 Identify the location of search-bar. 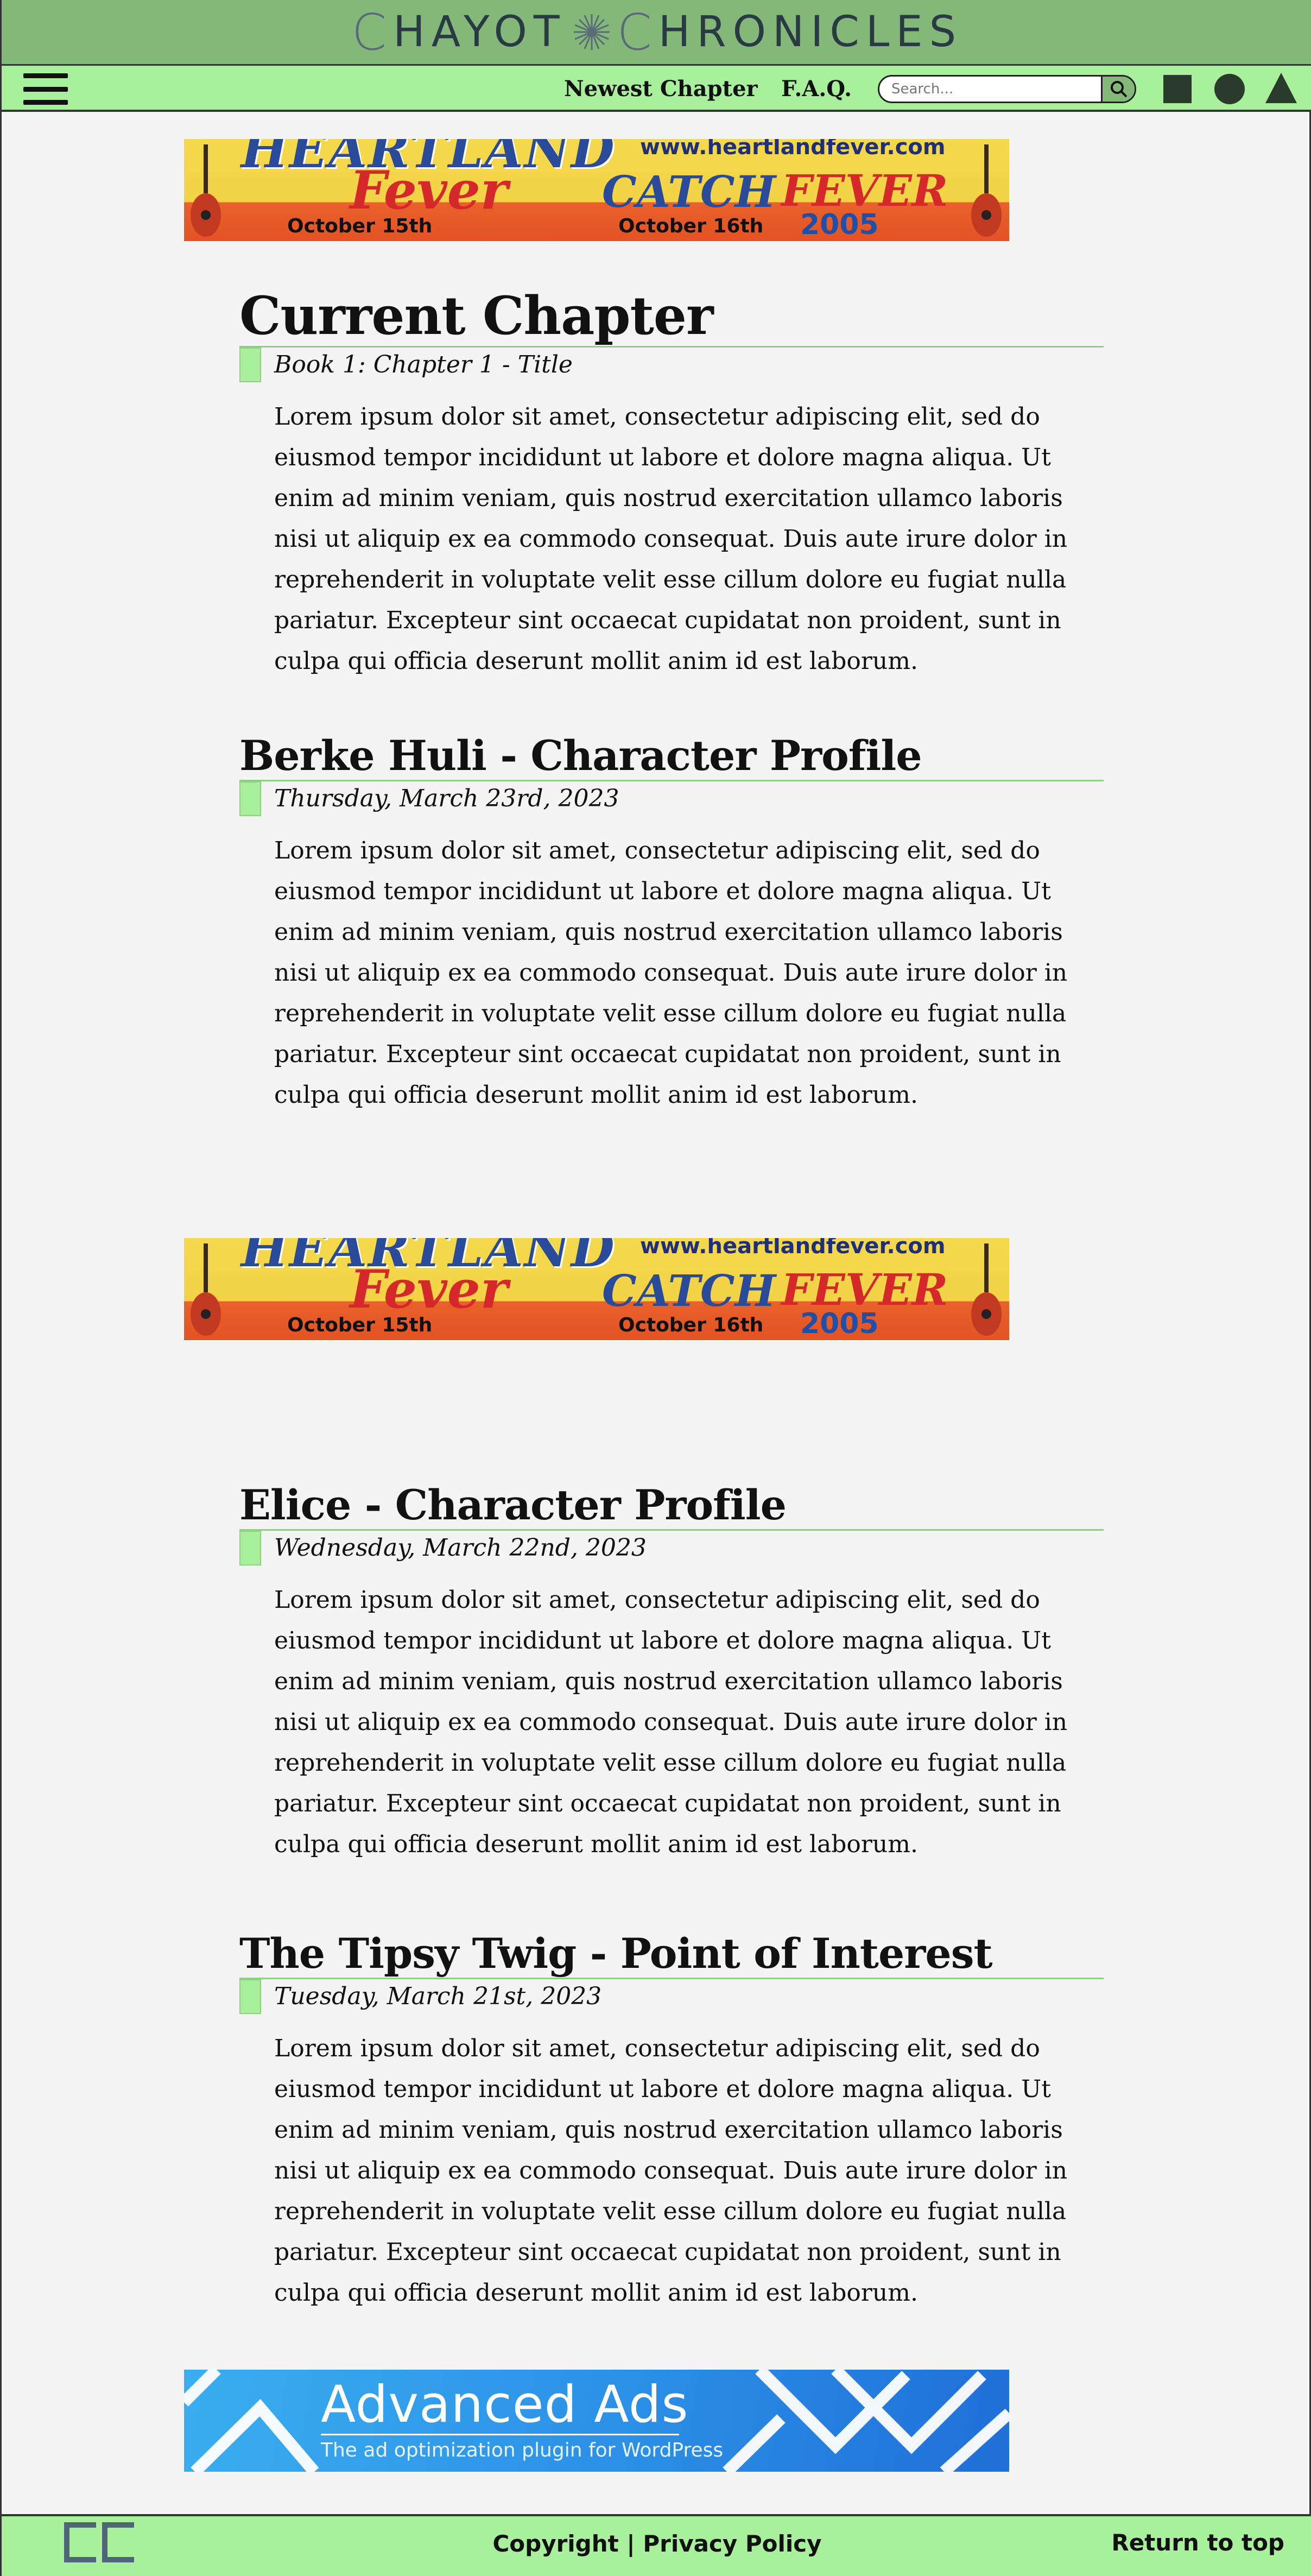
(1007, 89).